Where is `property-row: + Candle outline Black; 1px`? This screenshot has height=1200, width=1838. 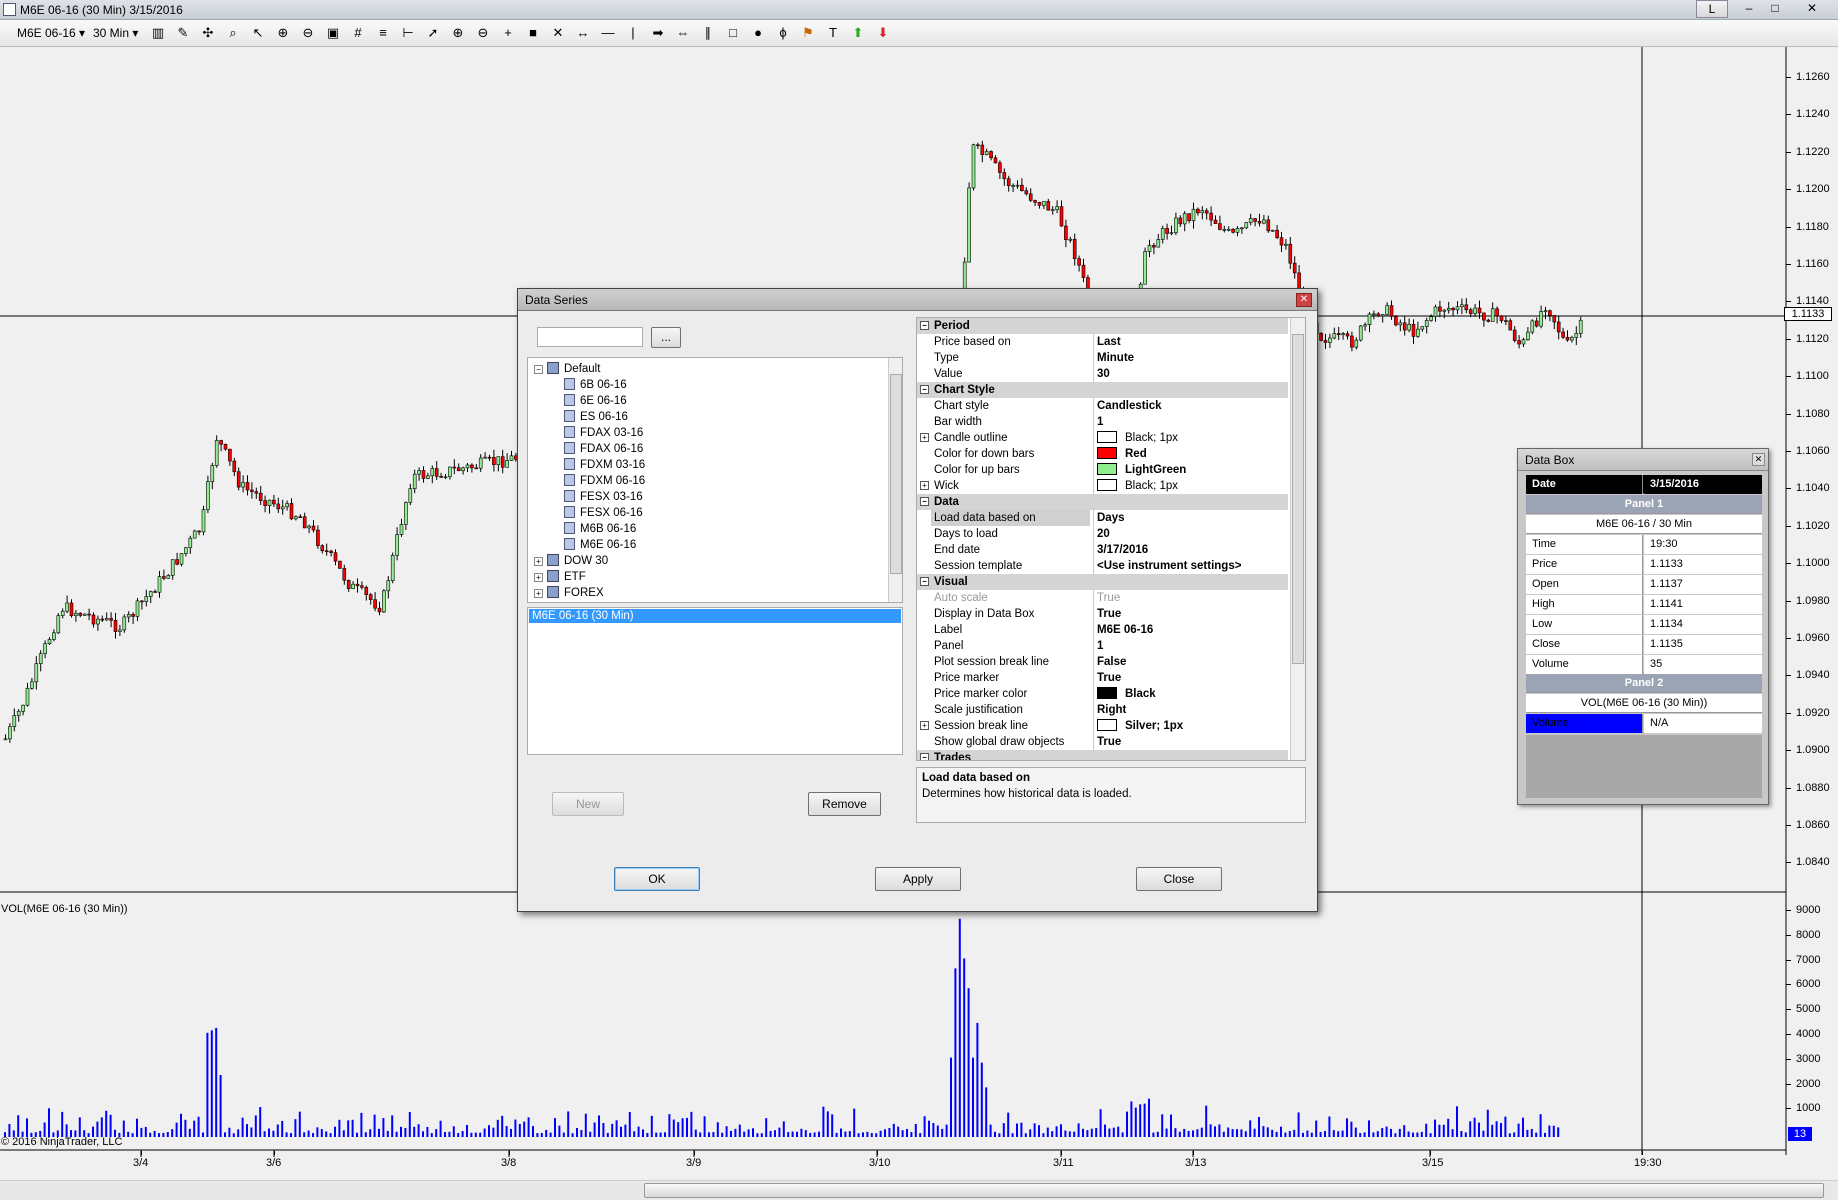
property-row: + Candle outline Black; 1px is located at coordinates (1102, 438).